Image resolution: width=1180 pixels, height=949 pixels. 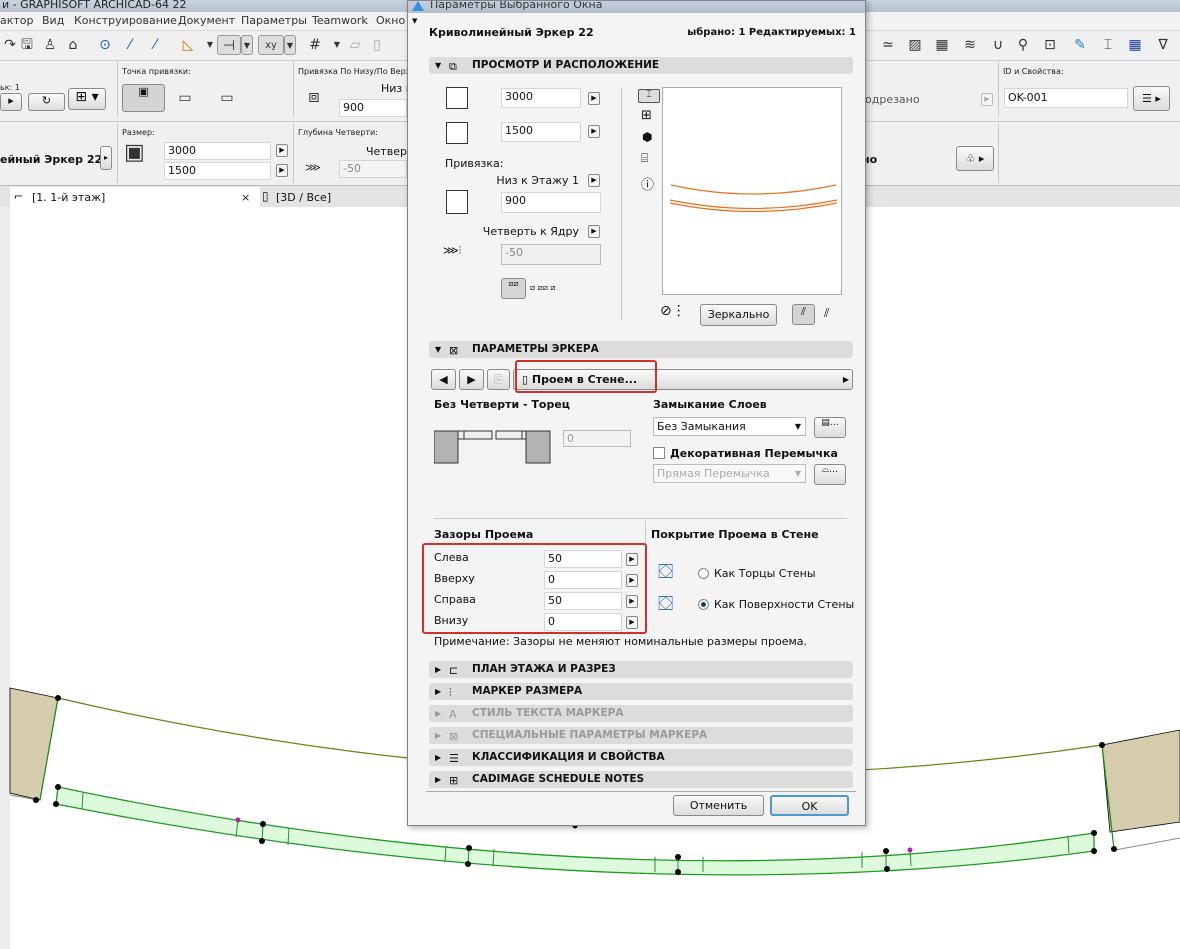 What do you see at coordinates (641, 779) in the screenshot?
I see `section-cadimage-notes: ▶ ⊞ CADIMAGE SCHEDULE NOTES` at bounding box center [641, 779].